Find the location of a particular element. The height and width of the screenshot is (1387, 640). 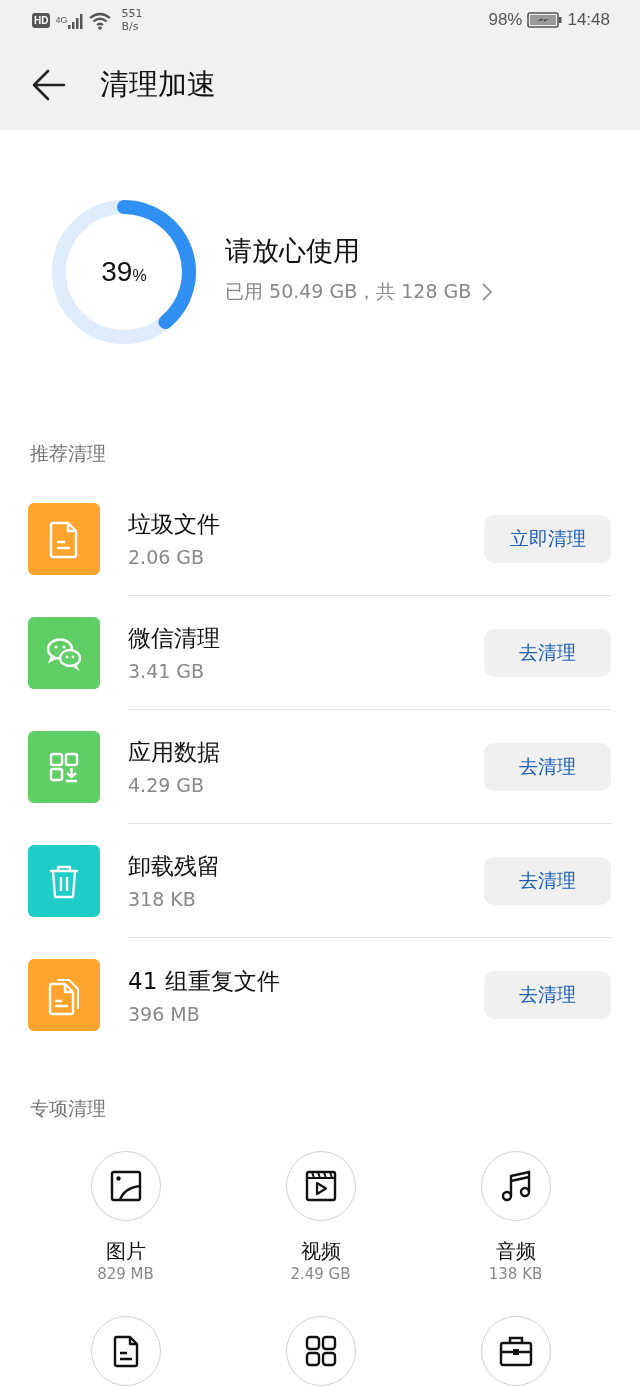

category-size: 829 MB is located at coordinates (125, 1274).